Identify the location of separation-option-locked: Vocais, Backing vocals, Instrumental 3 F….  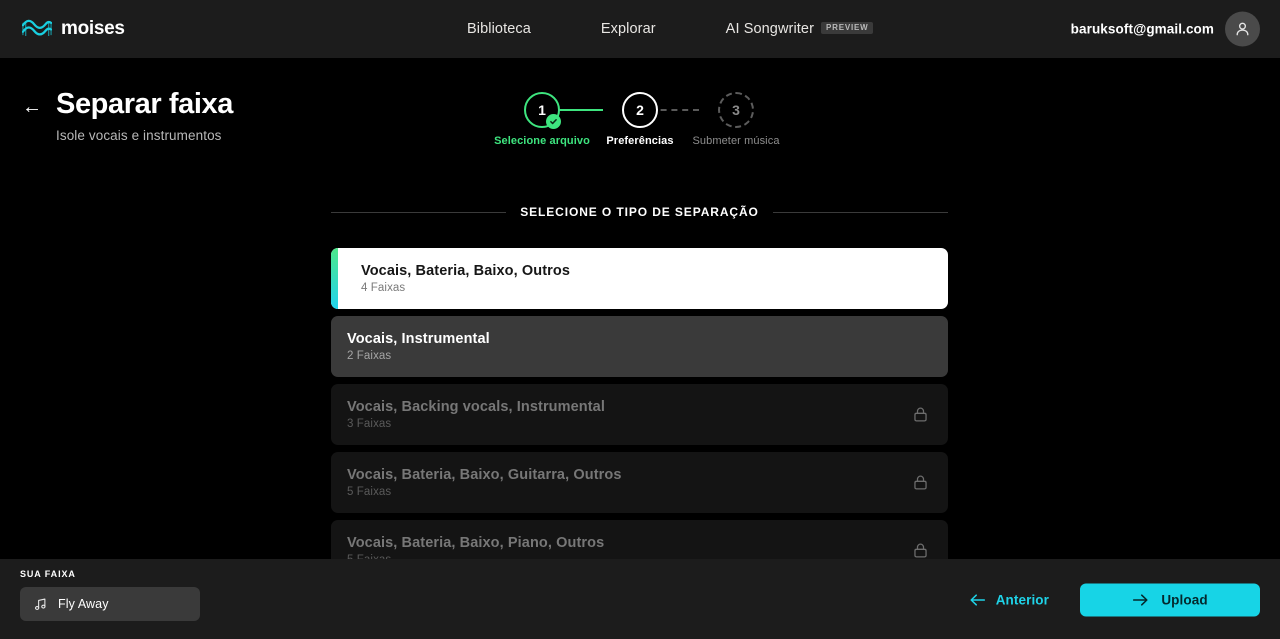
(639, 414).